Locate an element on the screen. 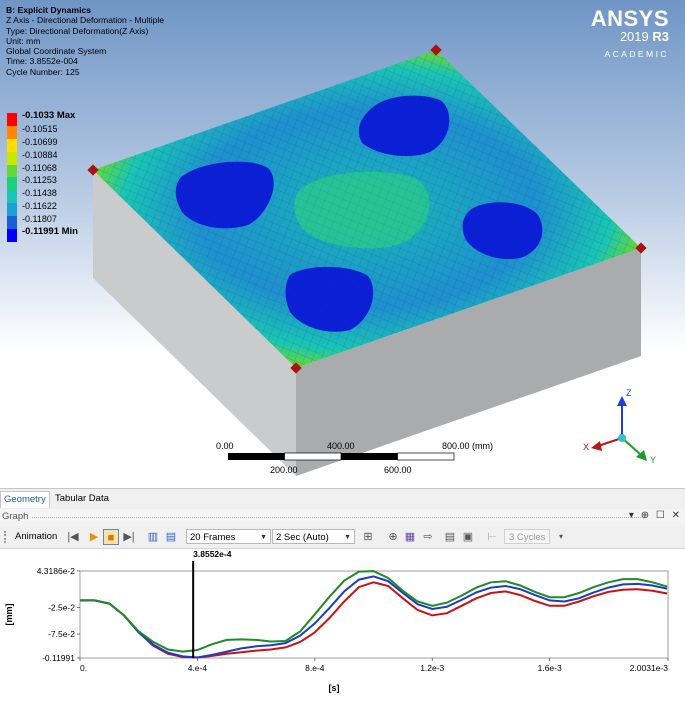 The image size is (685, 701). next-frame-icon: ▶| is located at coordinates (129, 537).